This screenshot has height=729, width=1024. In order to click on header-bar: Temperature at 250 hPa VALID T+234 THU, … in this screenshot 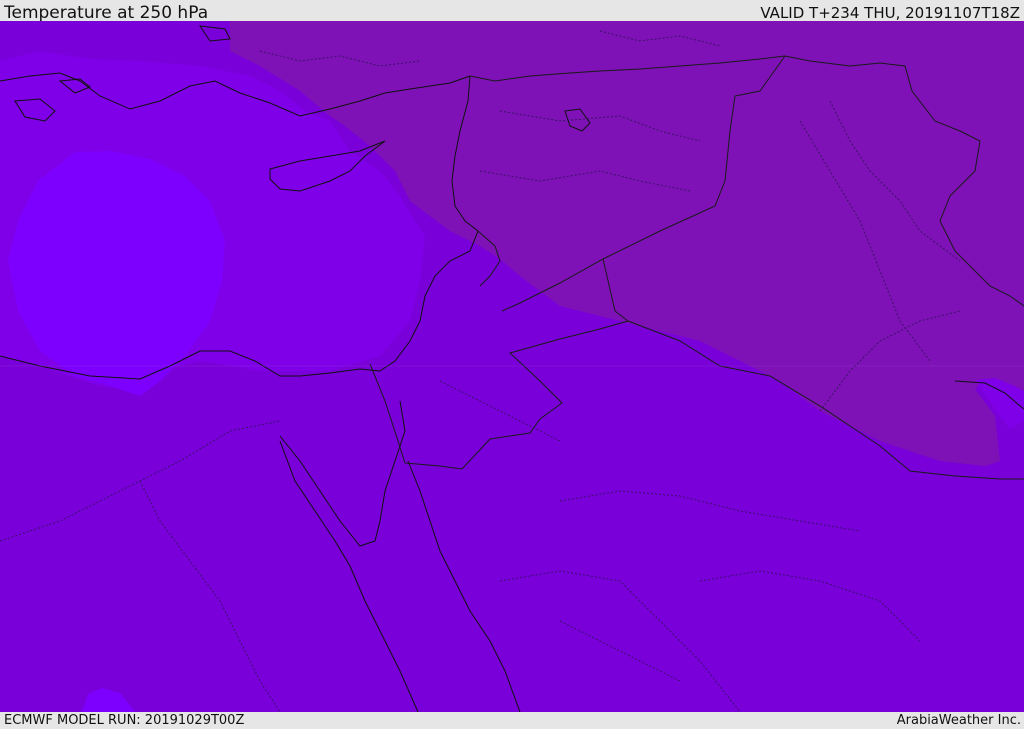, I will do `click(512, 11)`.